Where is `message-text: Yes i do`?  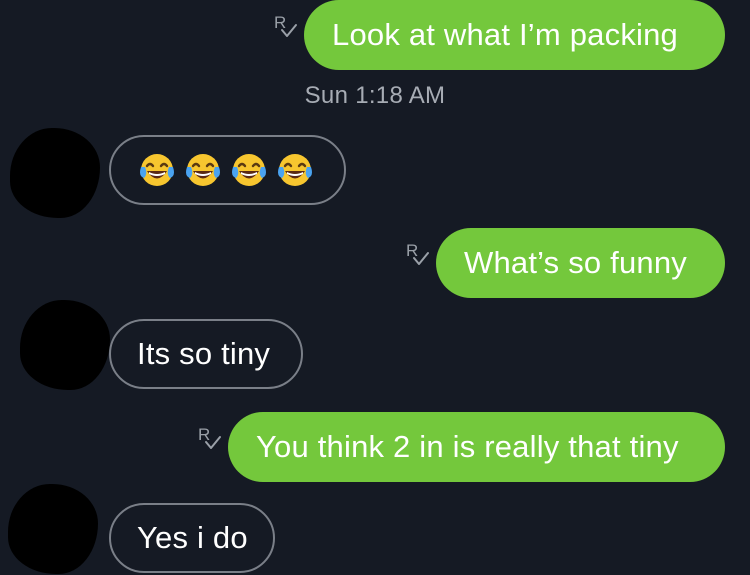
message-text: Yes i do is located at coordinates (192, 537).